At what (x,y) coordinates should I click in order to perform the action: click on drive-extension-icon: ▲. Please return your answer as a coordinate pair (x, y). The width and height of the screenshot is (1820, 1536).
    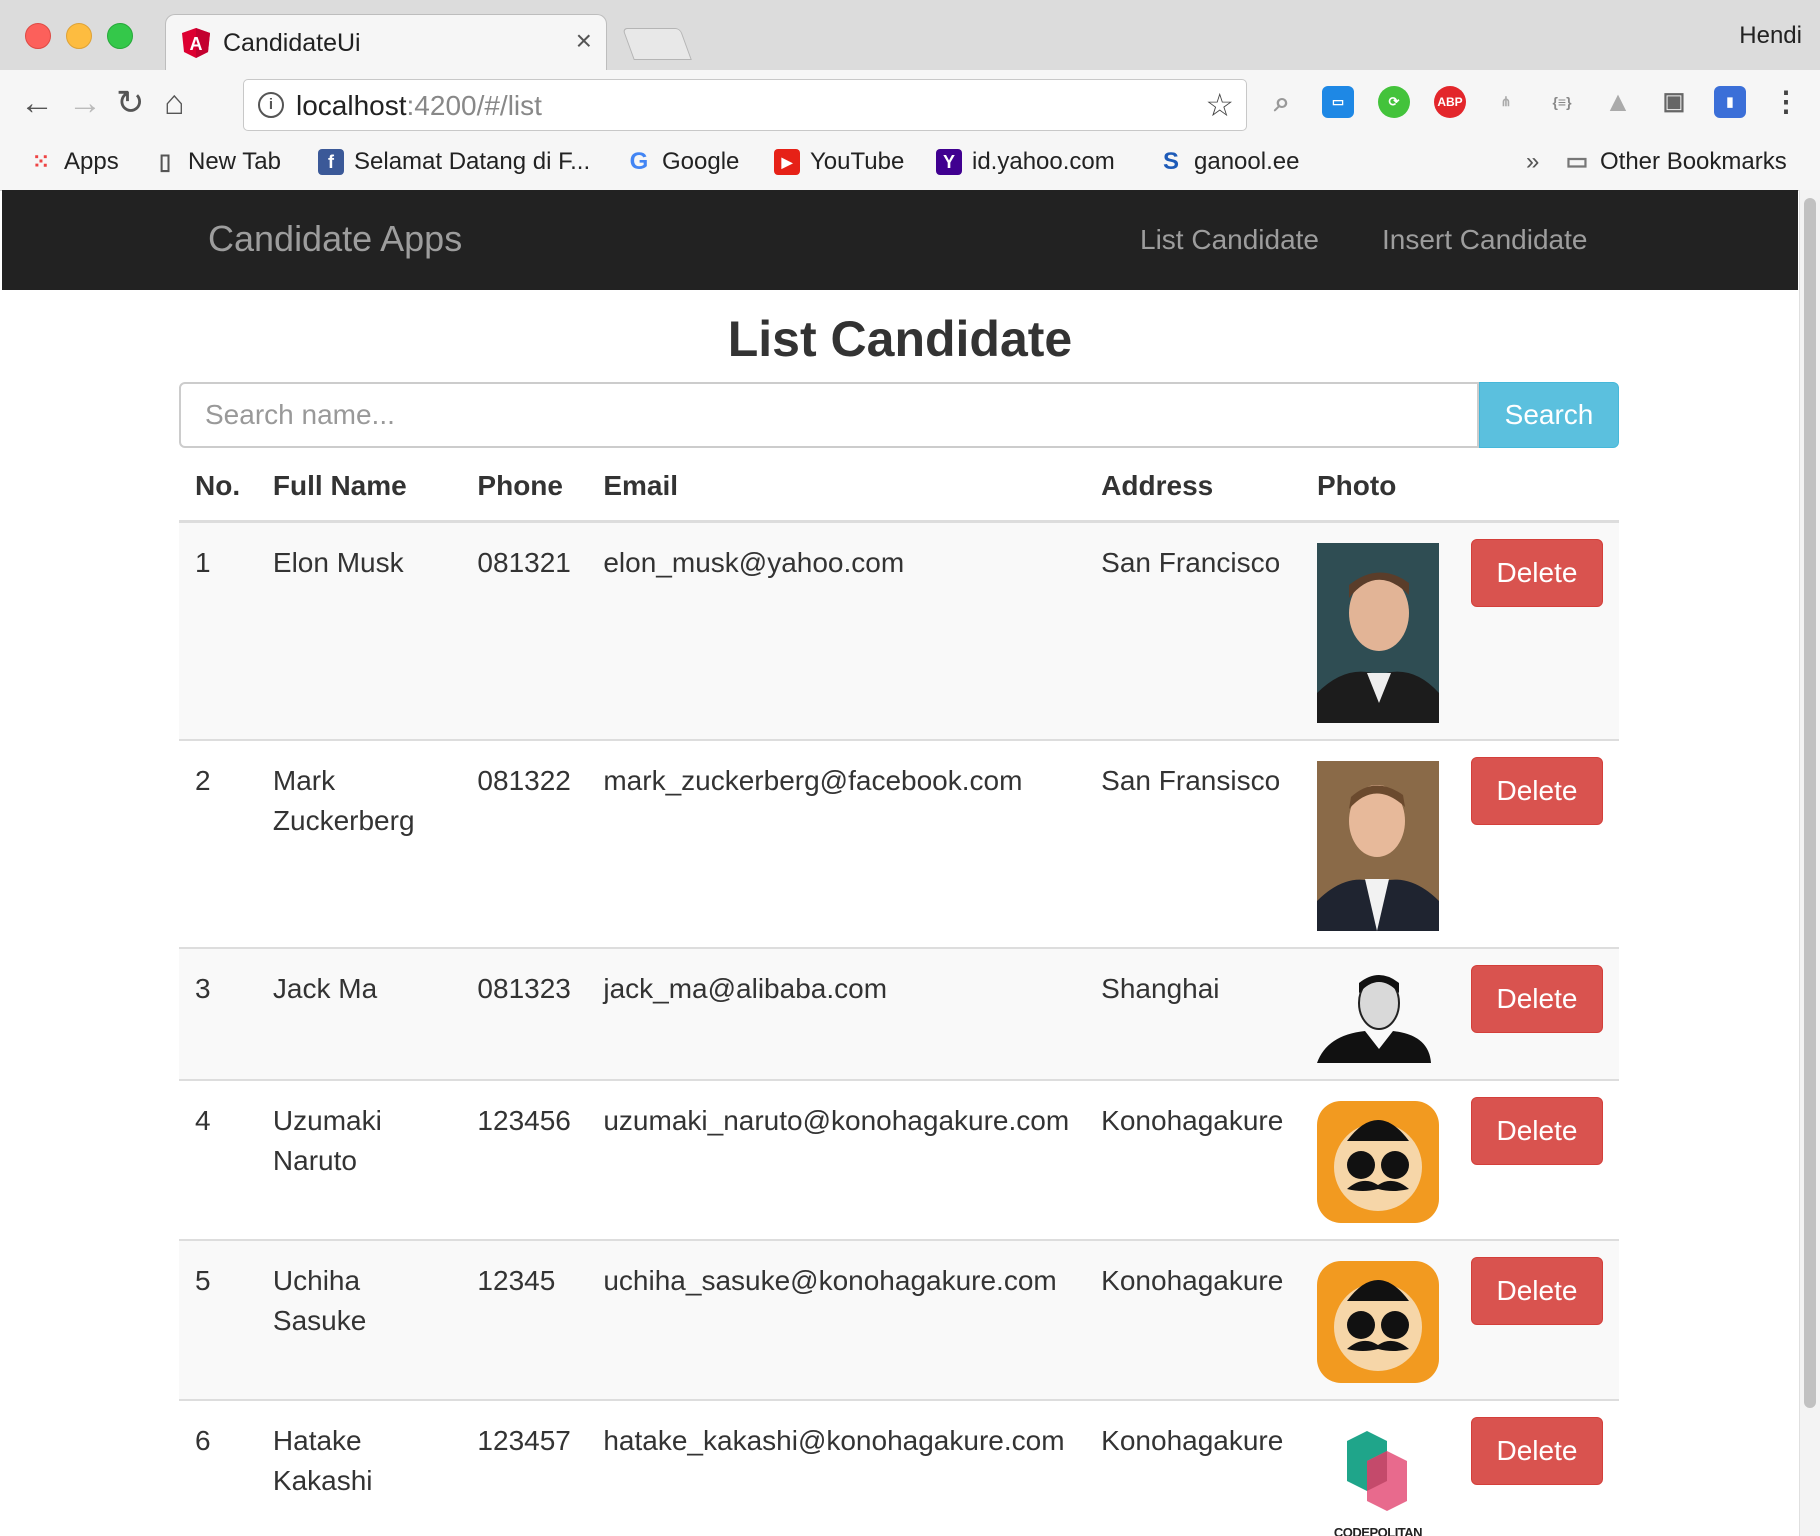
    Looking at the image, I should click on (1618, 102).